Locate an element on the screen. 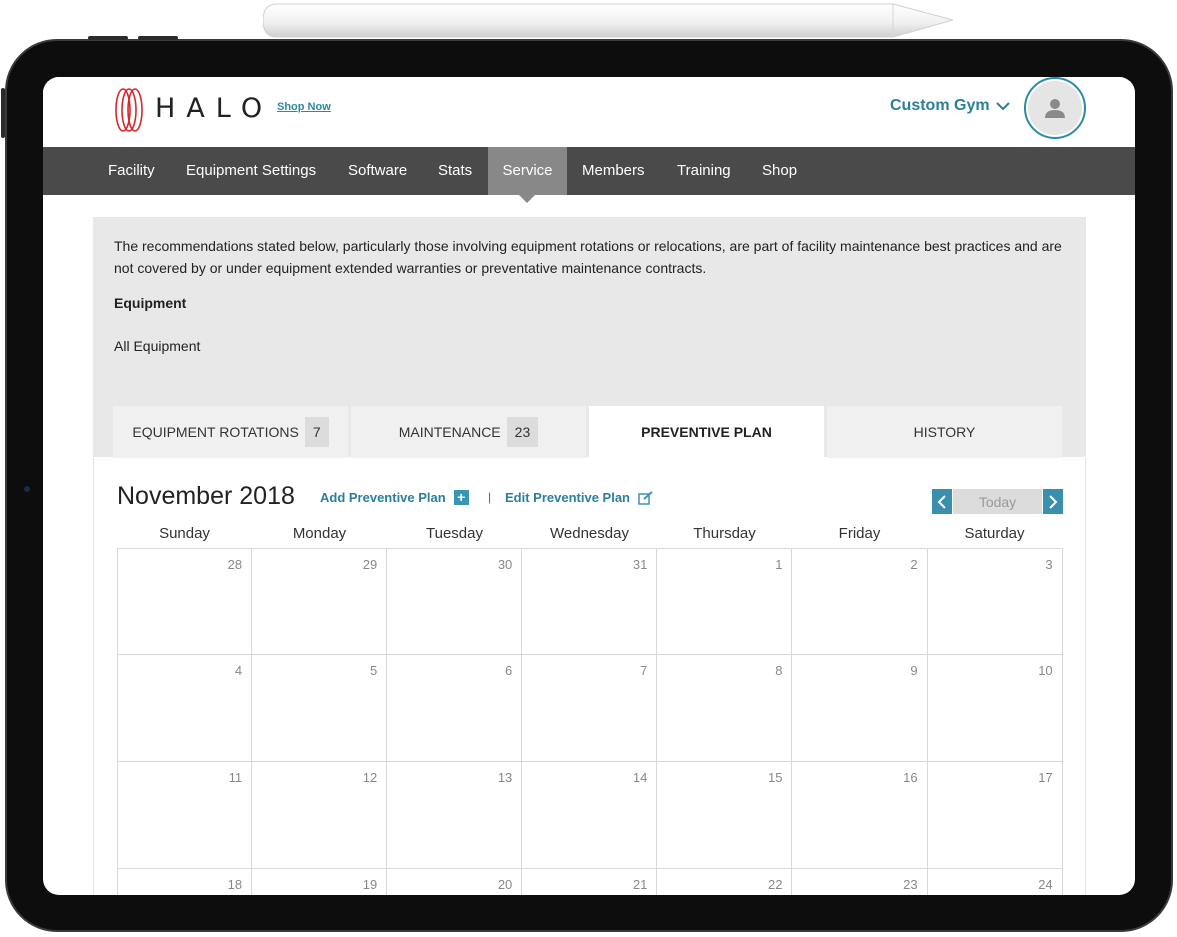  day-number: 10 is located at coordinates (1045, 670).